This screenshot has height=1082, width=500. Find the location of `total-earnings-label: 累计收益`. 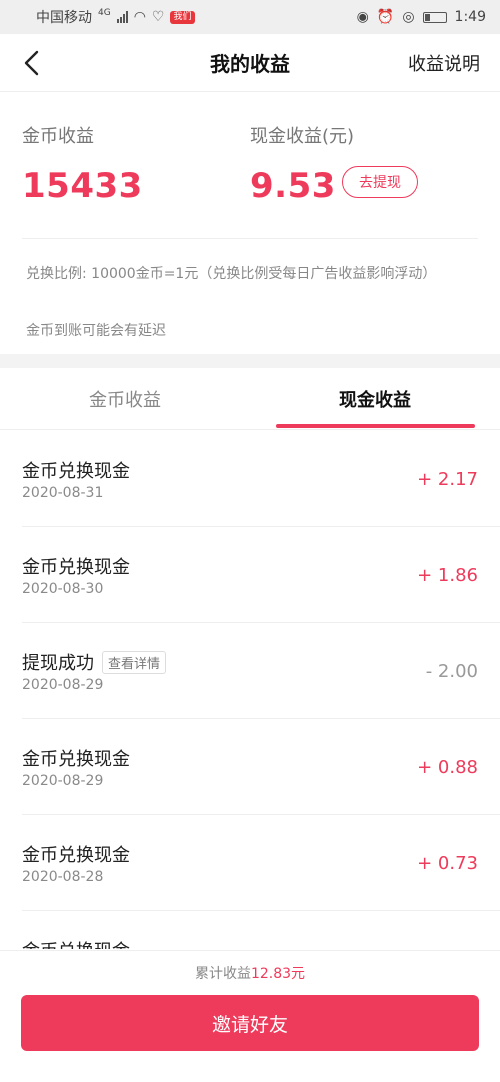

total-earnings-label: 累计收益 is located at coordinates (222, 974).